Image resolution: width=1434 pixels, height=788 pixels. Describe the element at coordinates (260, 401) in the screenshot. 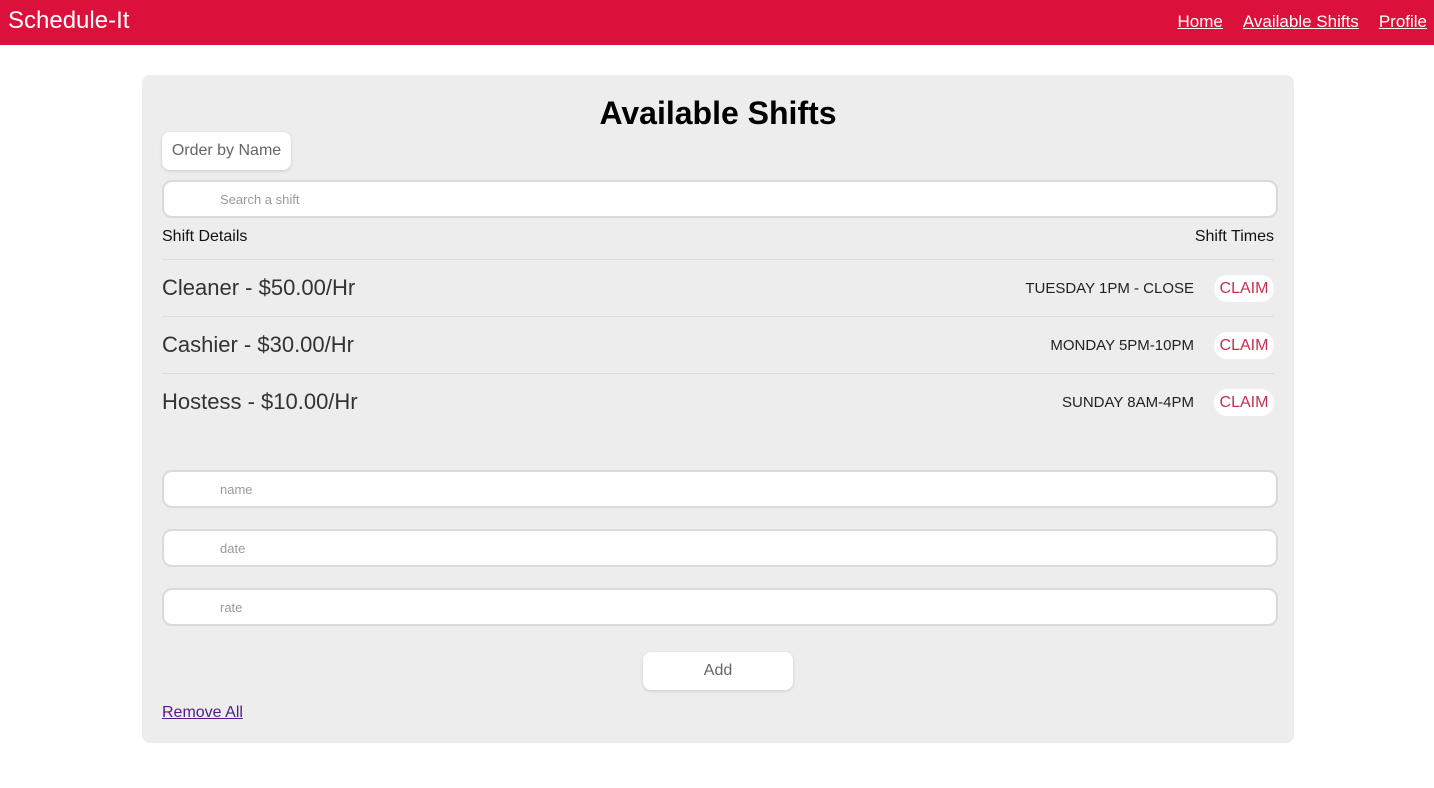

I see `shift-detail: Hostess - $10.00/Hr` at that location.